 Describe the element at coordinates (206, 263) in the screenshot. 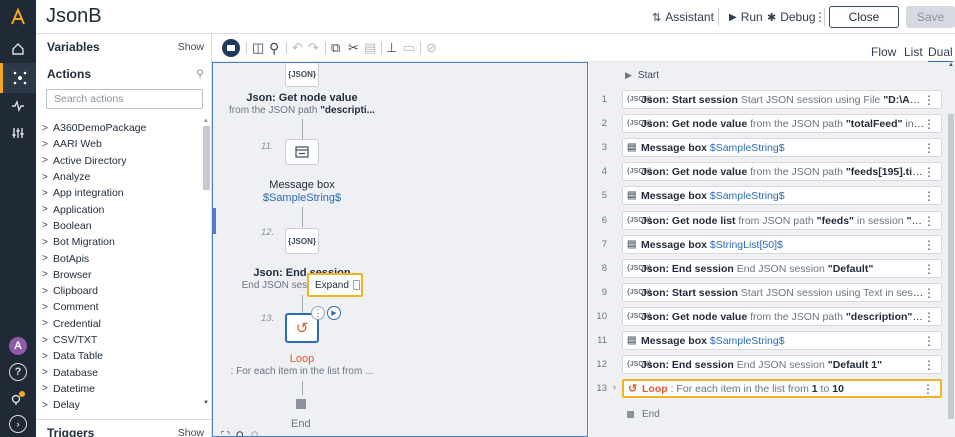

I see `actions-scrollbar: ▲ ▼` at that location.